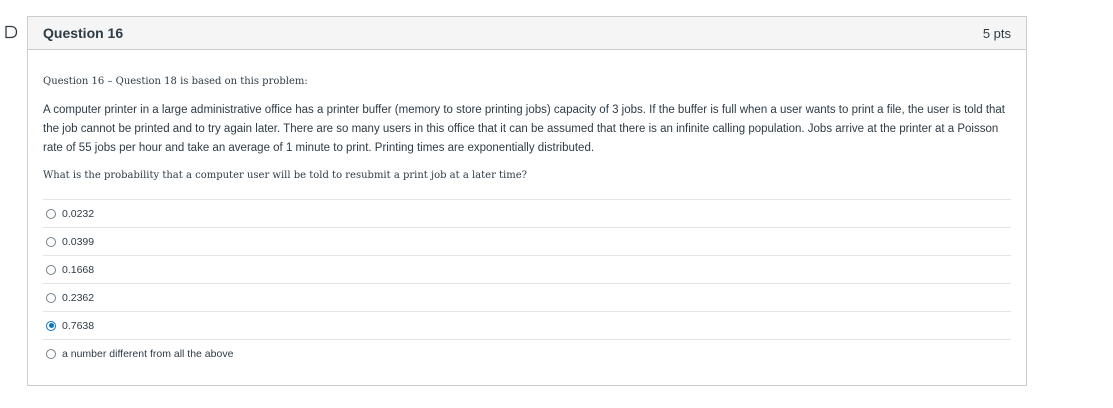 The image size is (1113, 408). I want to click on answer-label: 0.7638, so click(78, 326).